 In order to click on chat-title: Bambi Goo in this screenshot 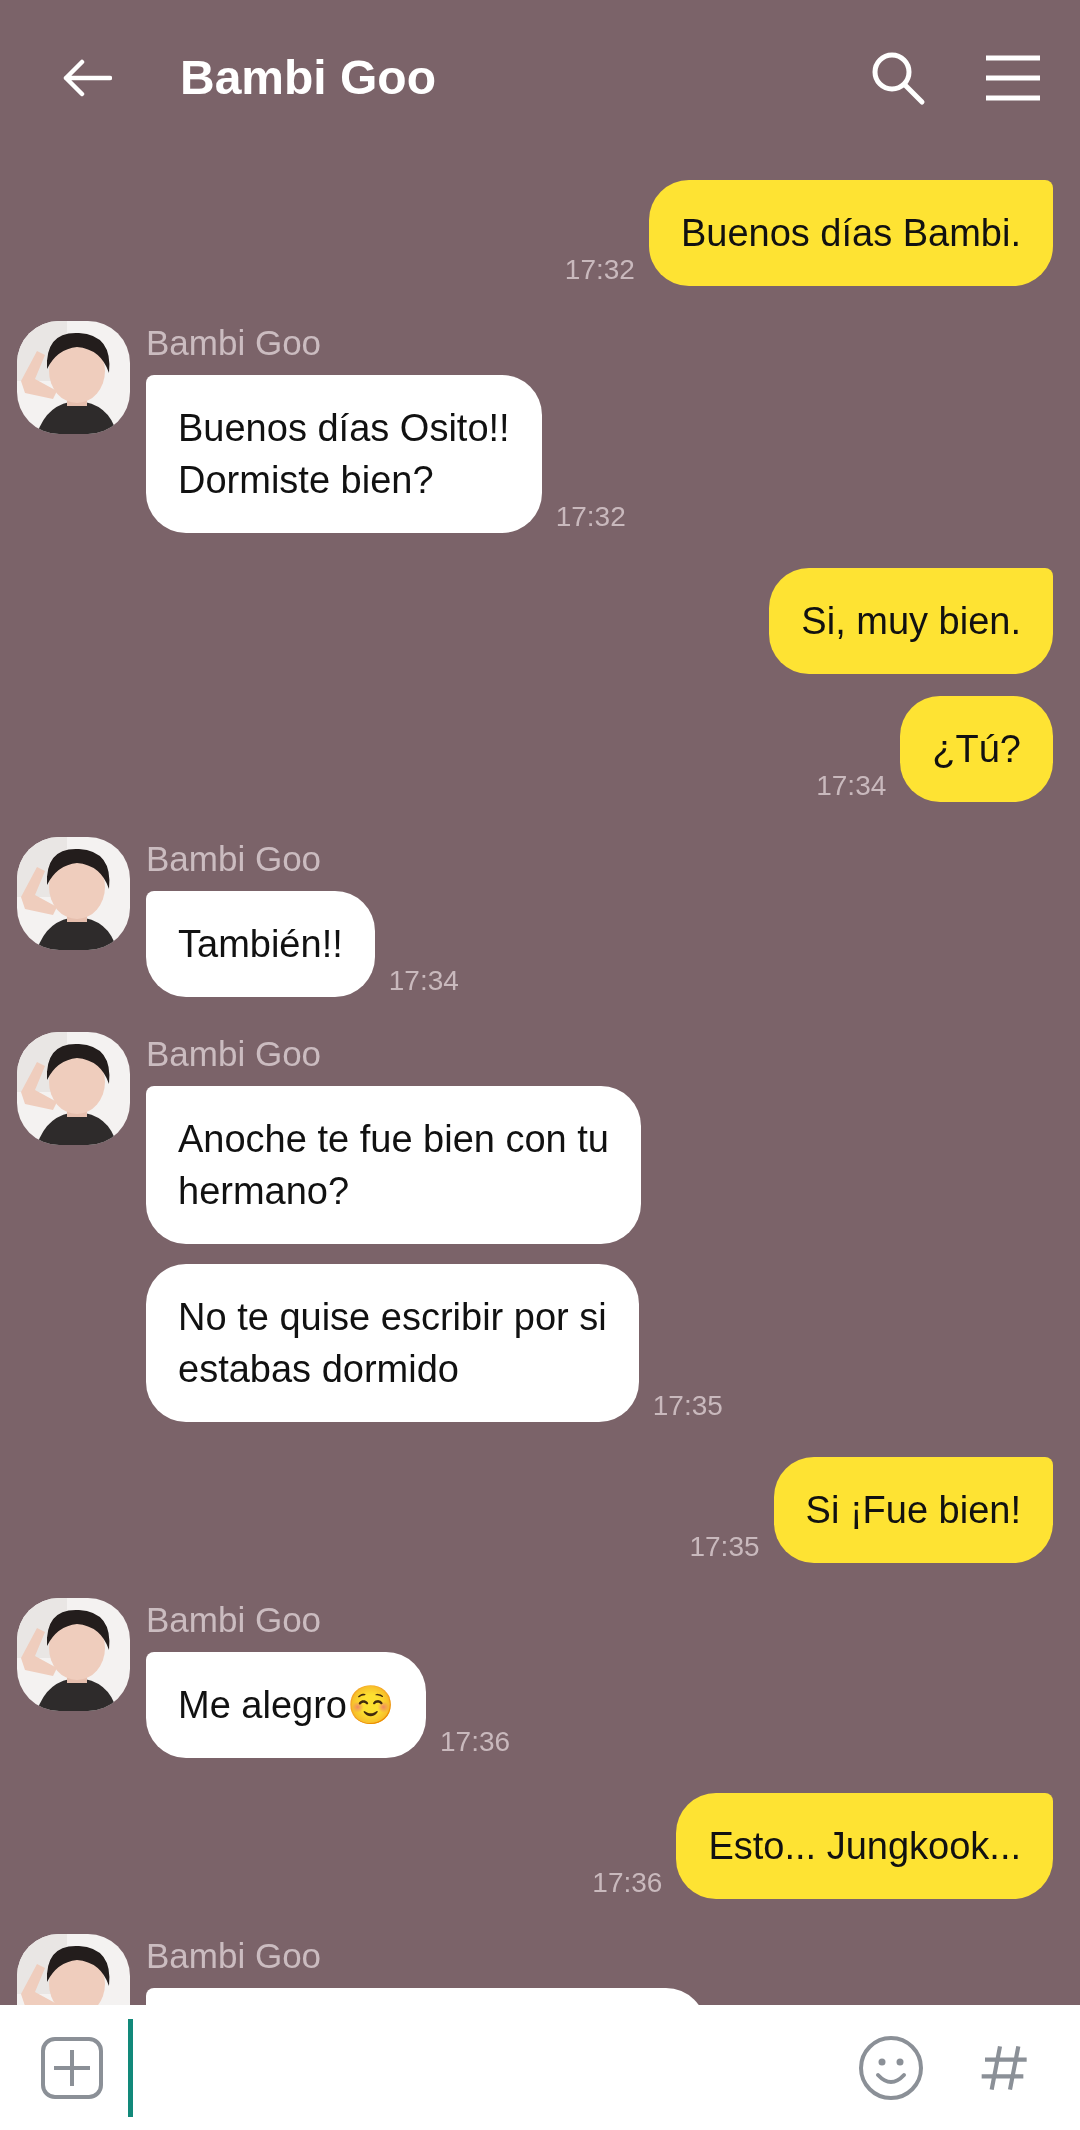, I will do `click(308, 77)`.